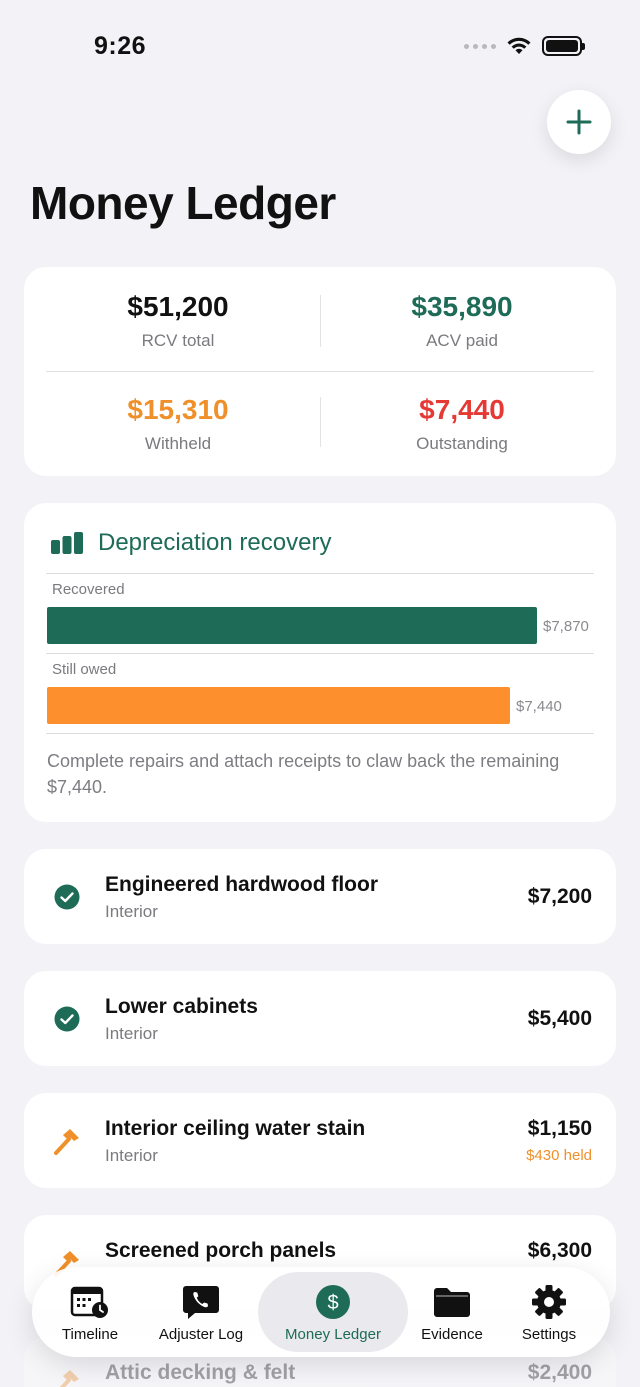 Image resolution: width=640 pixels, height=1387 pixels. I want to click on recovered-bar, so click(292, 625).